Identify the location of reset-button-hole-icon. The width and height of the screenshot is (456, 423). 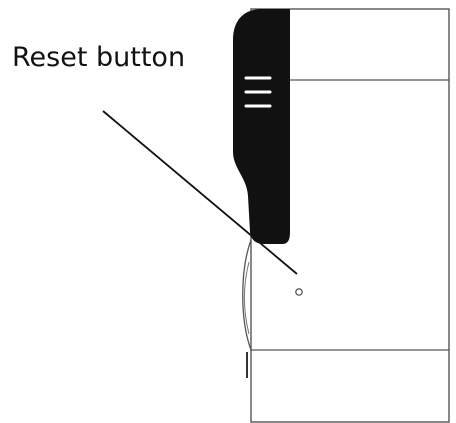
(299, 292).